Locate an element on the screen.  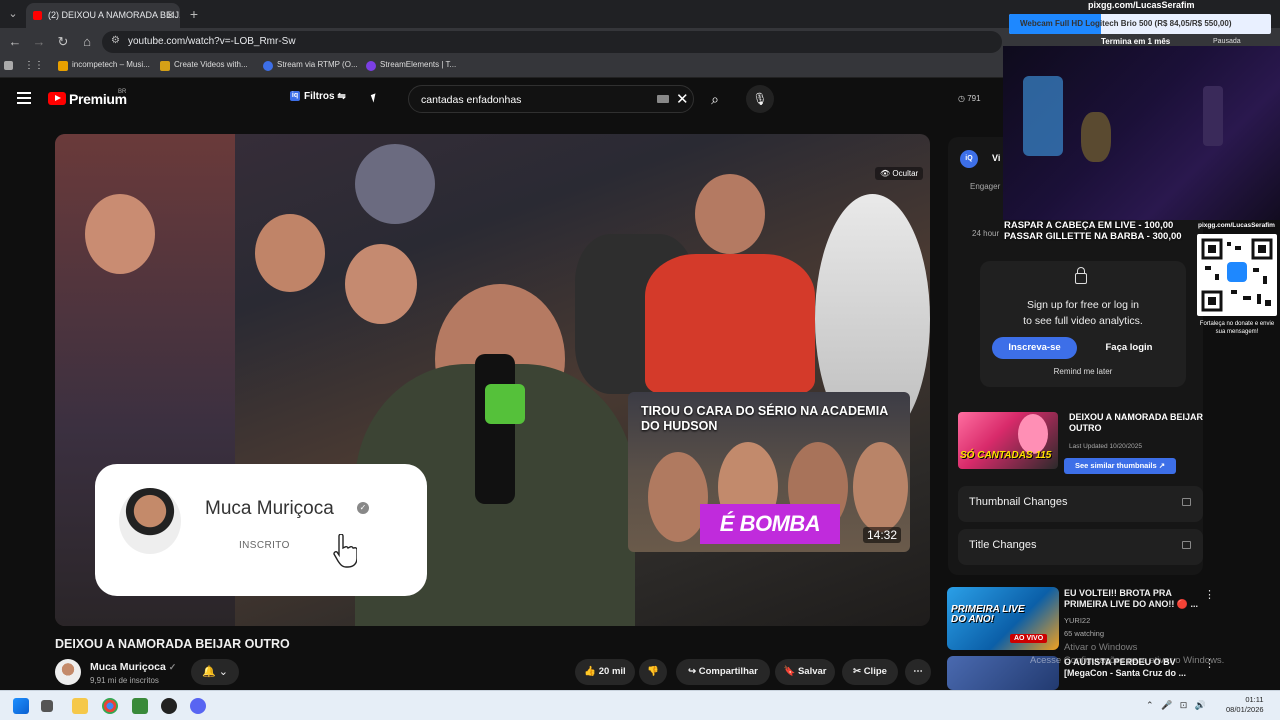
subscriber-count: 9,91 mi de inscritos is located at coordinates (124, 680).